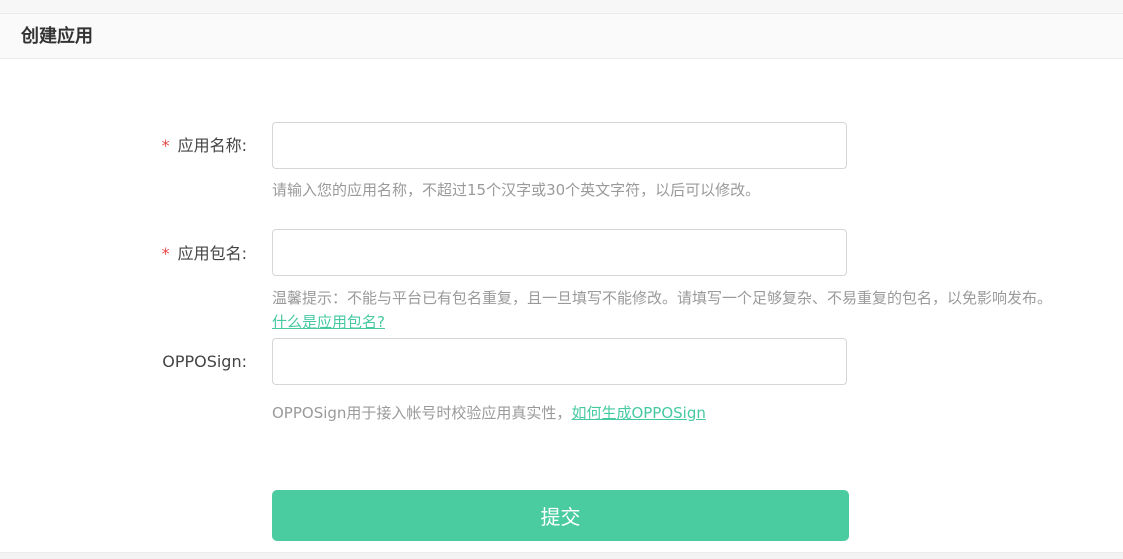 Image resolution: width=1123 pixels, height=559 pixels. I want to click on app-name-hint: 请输入您的应用名称，不超过15个汉字或30个英文字符，以后可以修改。, so click(516, 190).